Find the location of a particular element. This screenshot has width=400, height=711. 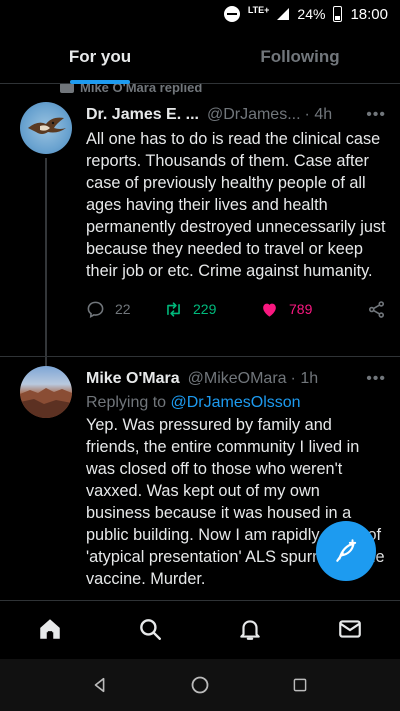

reply-button: 22 is located at coordinates (125, 309).